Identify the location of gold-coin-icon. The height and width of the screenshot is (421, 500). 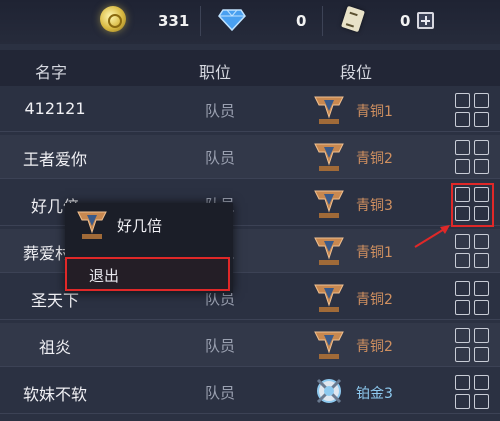
(113, 19).